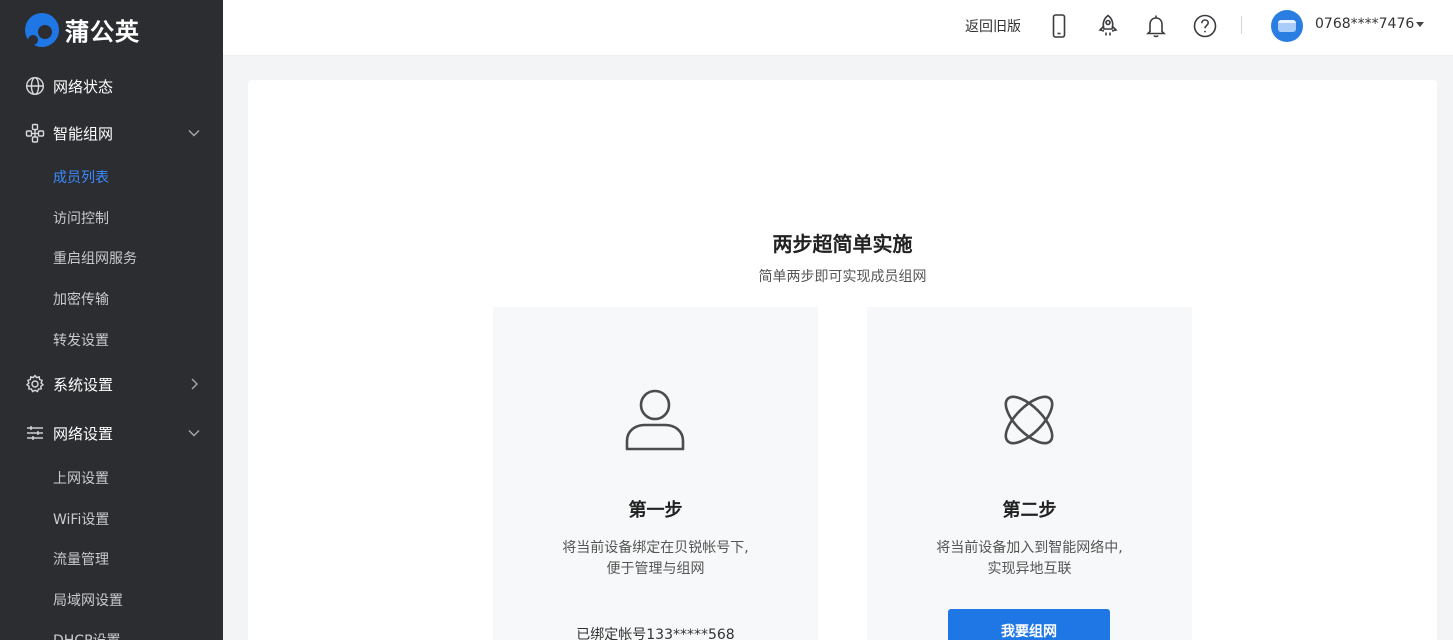 The image size is (1453, 640). I want to click on logo: 蒲公英, so click(82, 29).